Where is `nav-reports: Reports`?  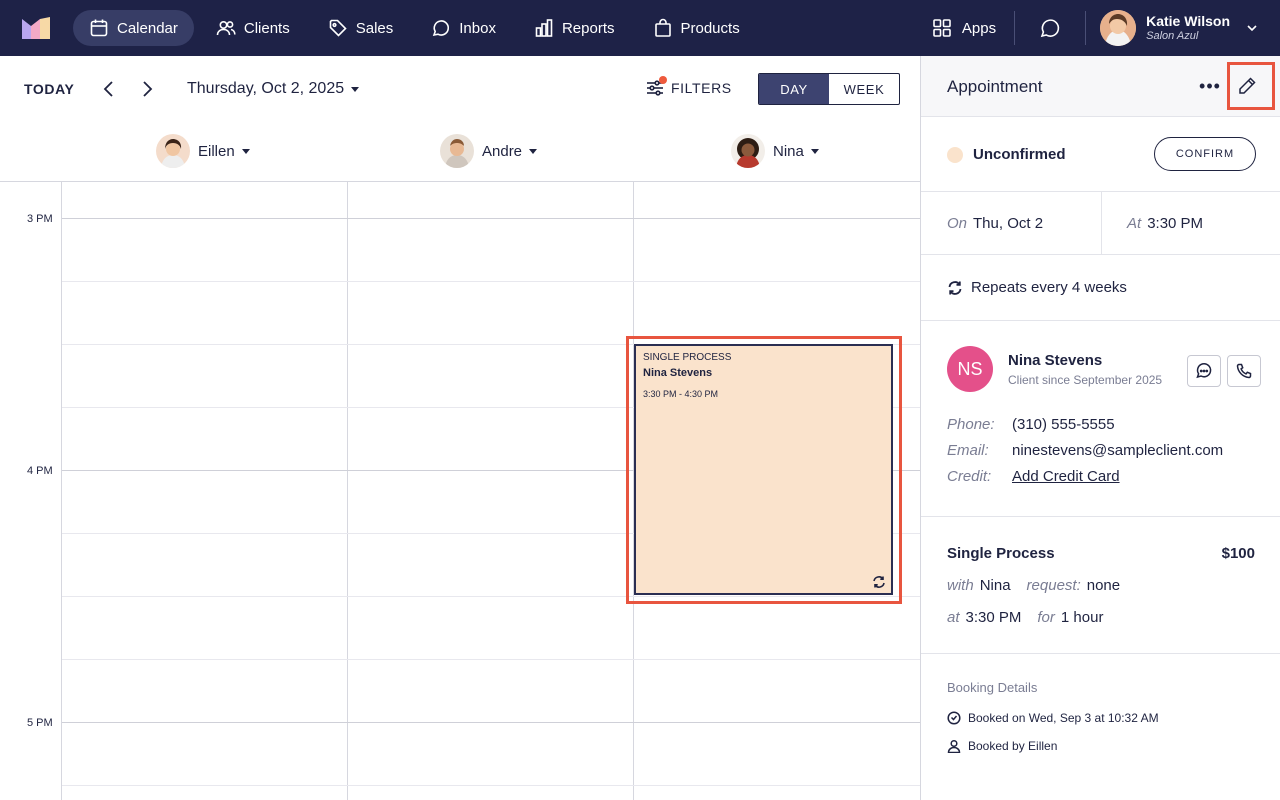 nav-reports: Reports is located at coordinates (574, 28).